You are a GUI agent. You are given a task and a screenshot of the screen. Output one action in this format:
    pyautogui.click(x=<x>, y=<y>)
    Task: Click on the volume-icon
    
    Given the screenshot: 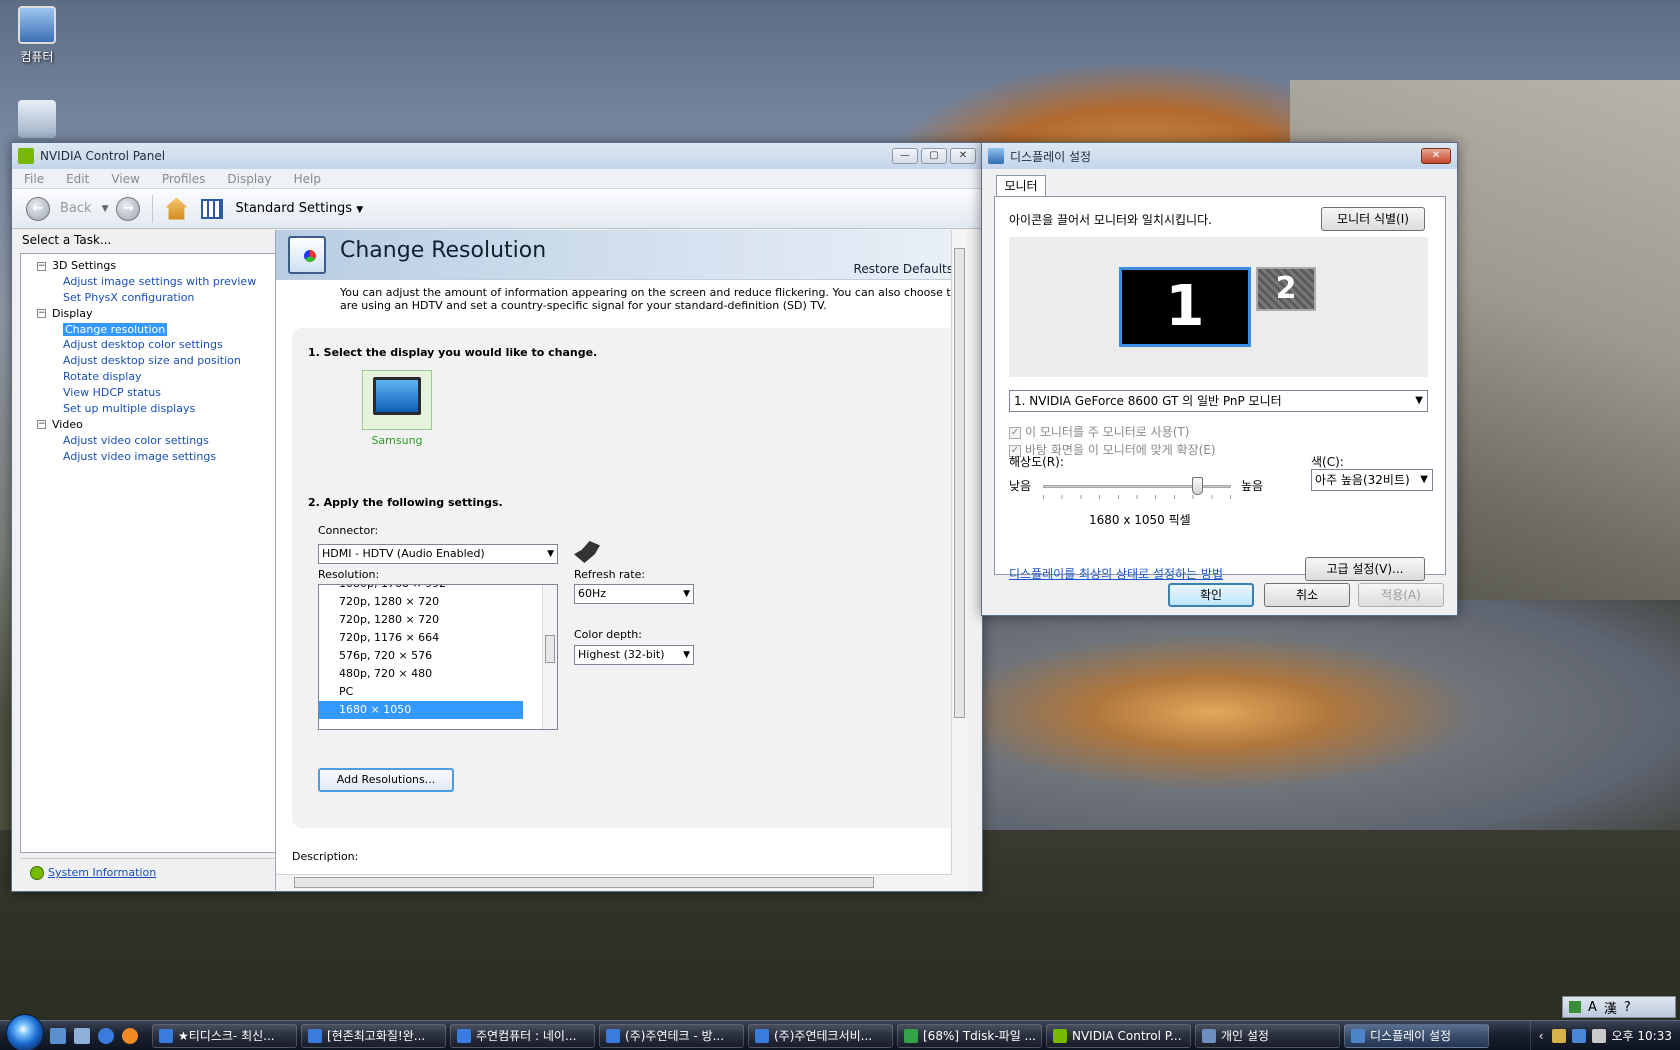 What is the action you would take?
    pyautogui.click(x=1598, y=1035)
    